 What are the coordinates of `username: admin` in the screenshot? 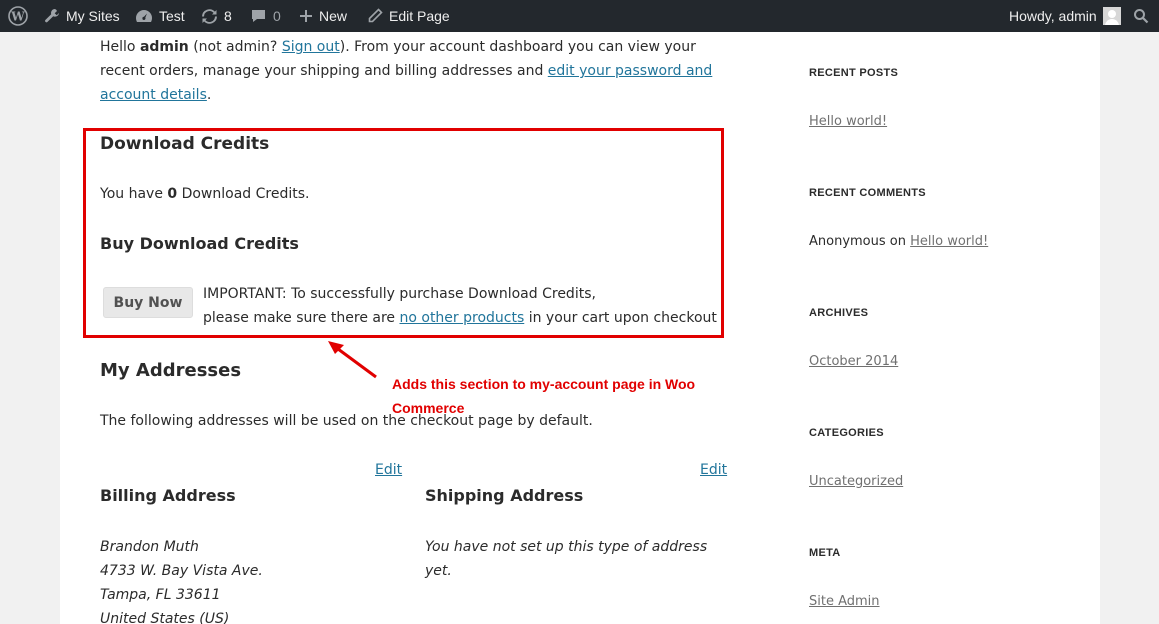 It's located at (164, 47).